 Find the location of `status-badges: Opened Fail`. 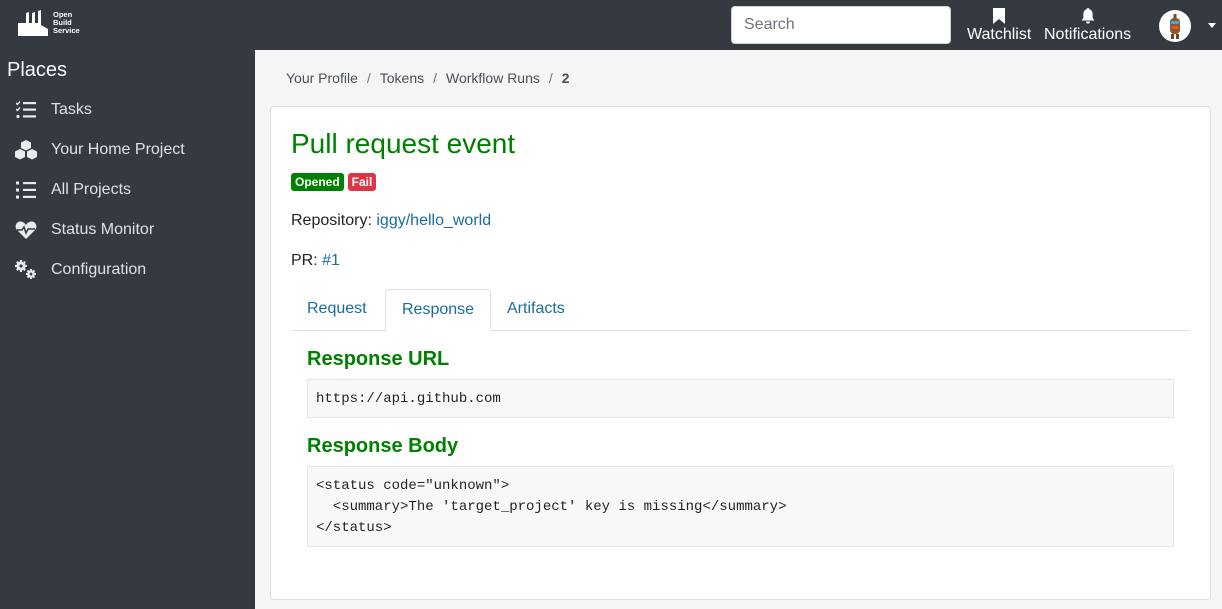

status-badges: Opened Fail is located at coordinates (334, 182).